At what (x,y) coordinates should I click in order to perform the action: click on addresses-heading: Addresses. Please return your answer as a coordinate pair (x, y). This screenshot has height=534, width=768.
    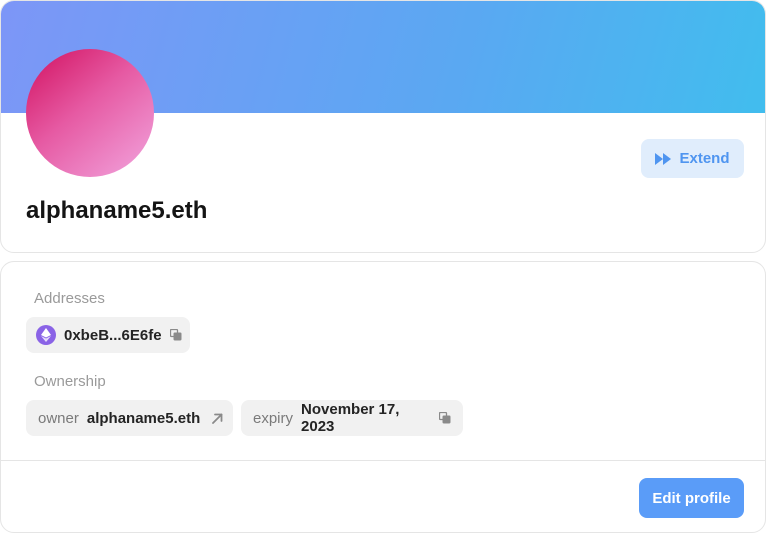
    Looking at the image, I should click on (69, 298).